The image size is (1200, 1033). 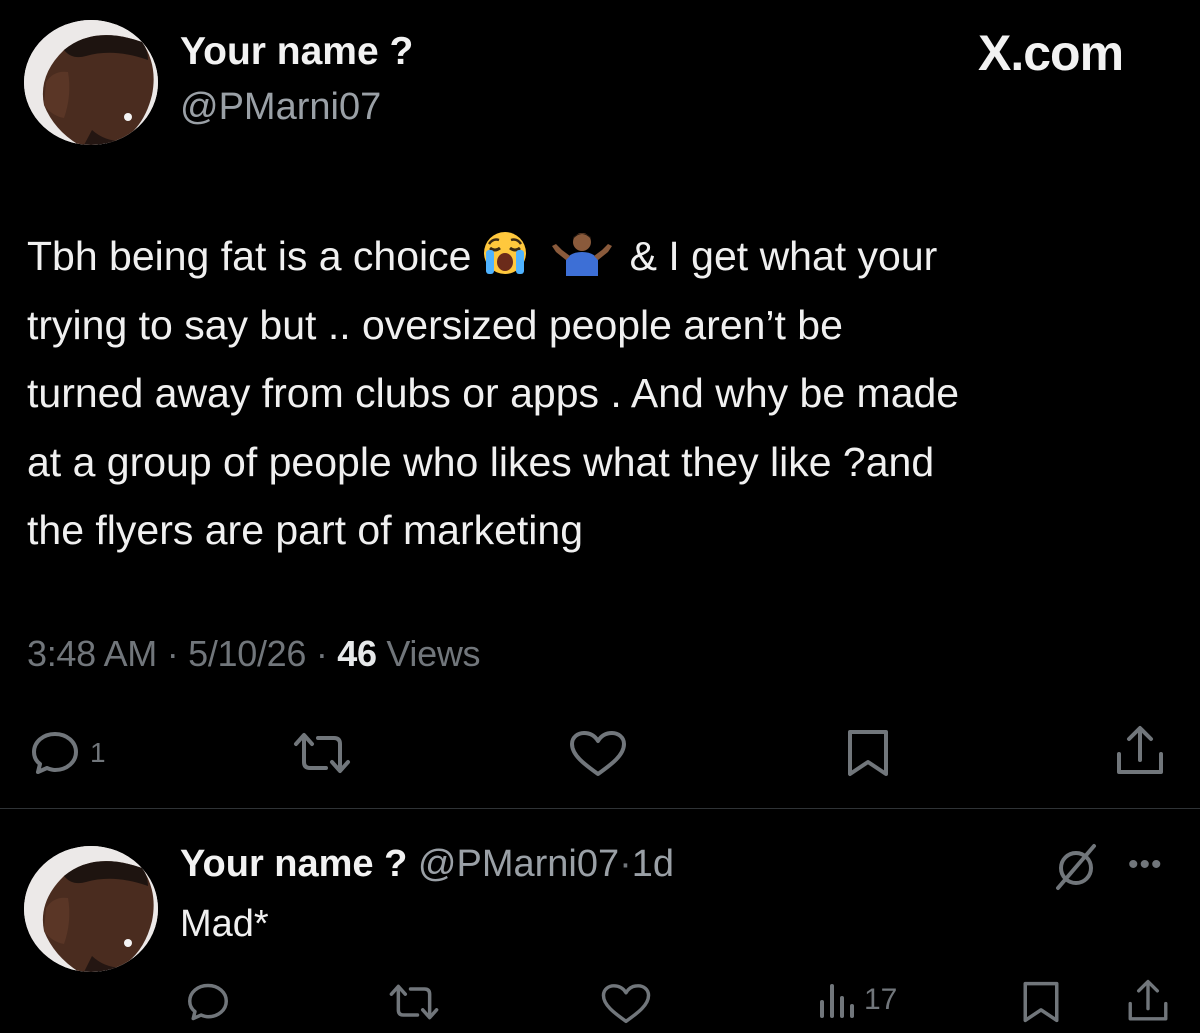 I want to click on reply-bookmark-button, so click(x=1041, y=1002).